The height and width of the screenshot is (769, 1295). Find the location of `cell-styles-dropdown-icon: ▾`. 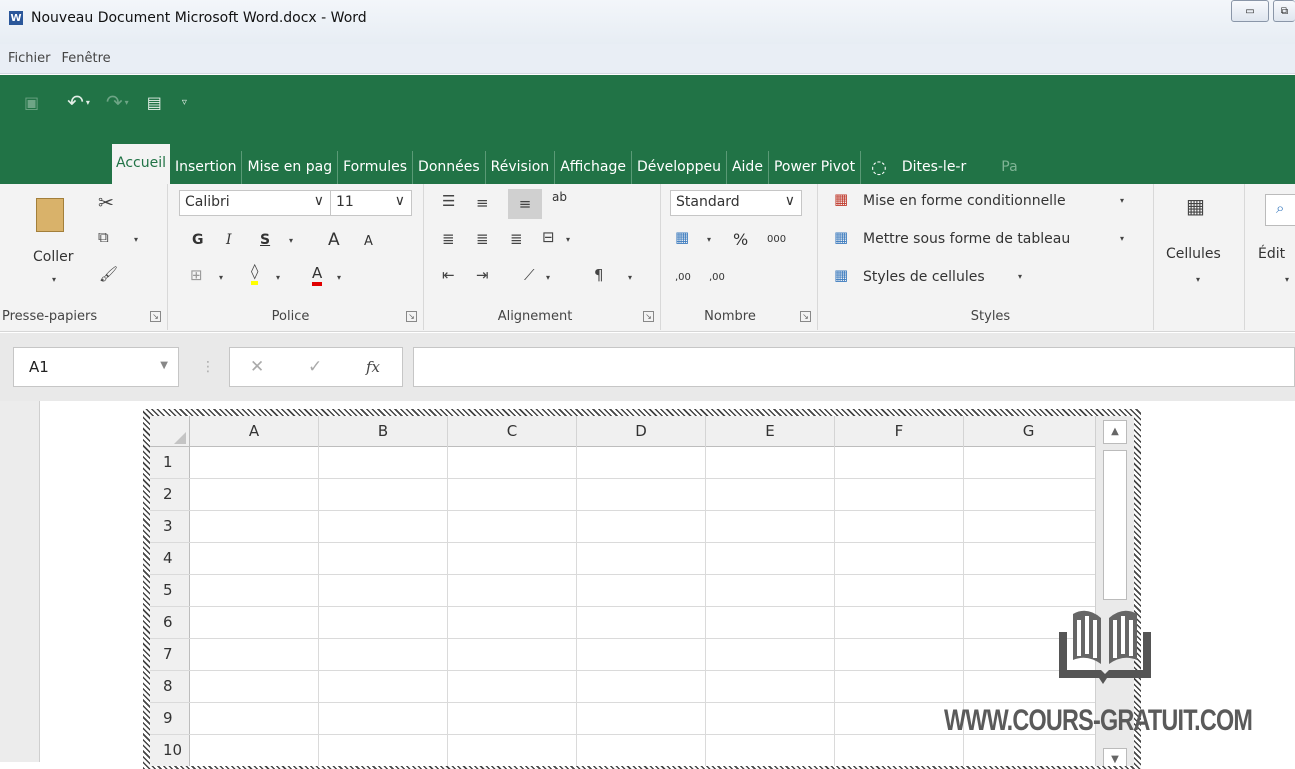

cell-styles-dropdown-icon: ▾ is located at coordinates (1020, 277).